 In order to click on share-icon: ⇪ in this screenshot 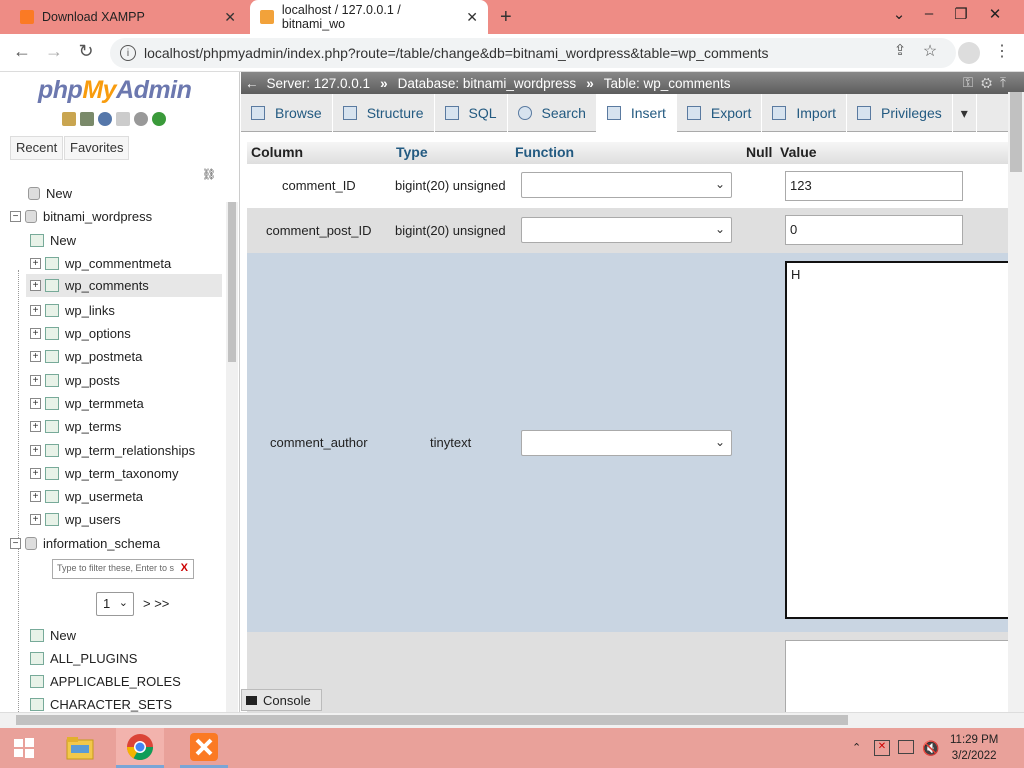, I will do `click(900, 50)`.